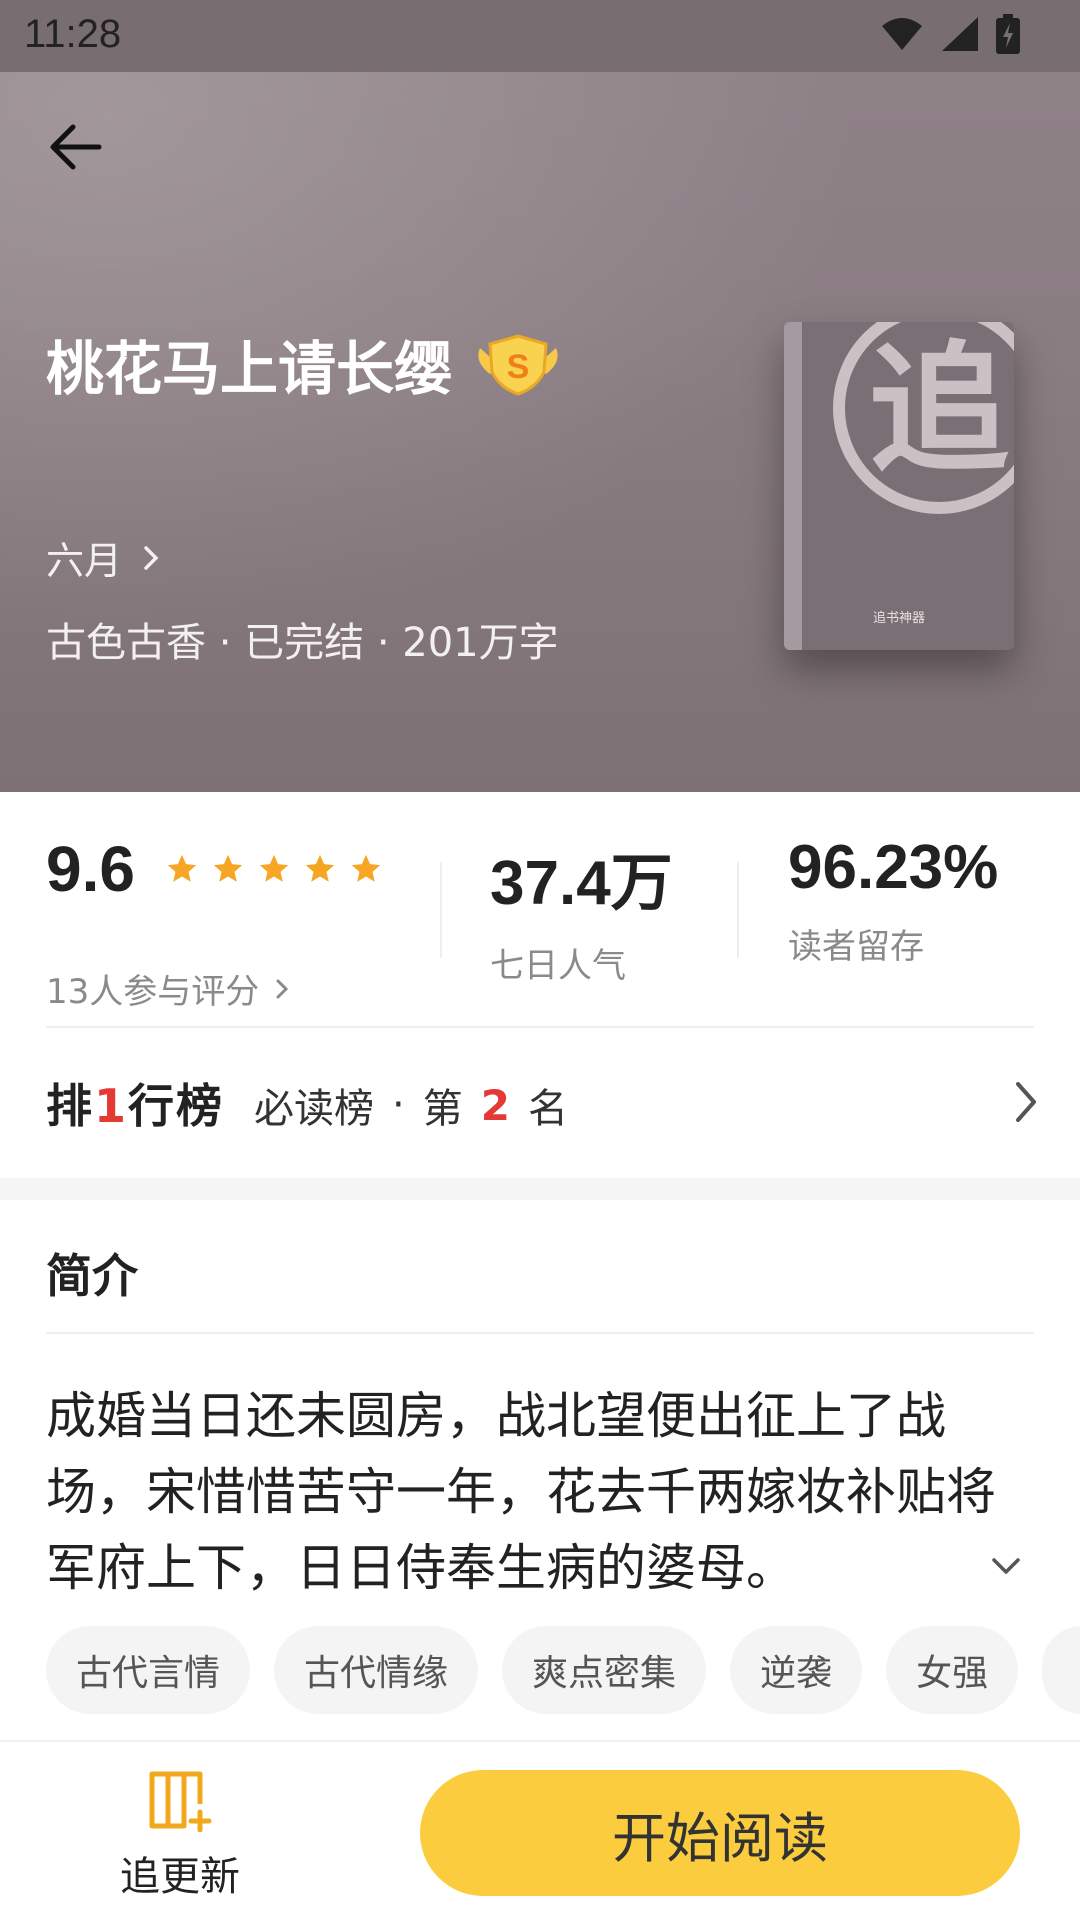 This screenshot has height=1922, width=1080. What do you see at coordinates (581, 883) in the screenshot?
I see `popularity-value: 37.4万` at bounding box center [581, 883].